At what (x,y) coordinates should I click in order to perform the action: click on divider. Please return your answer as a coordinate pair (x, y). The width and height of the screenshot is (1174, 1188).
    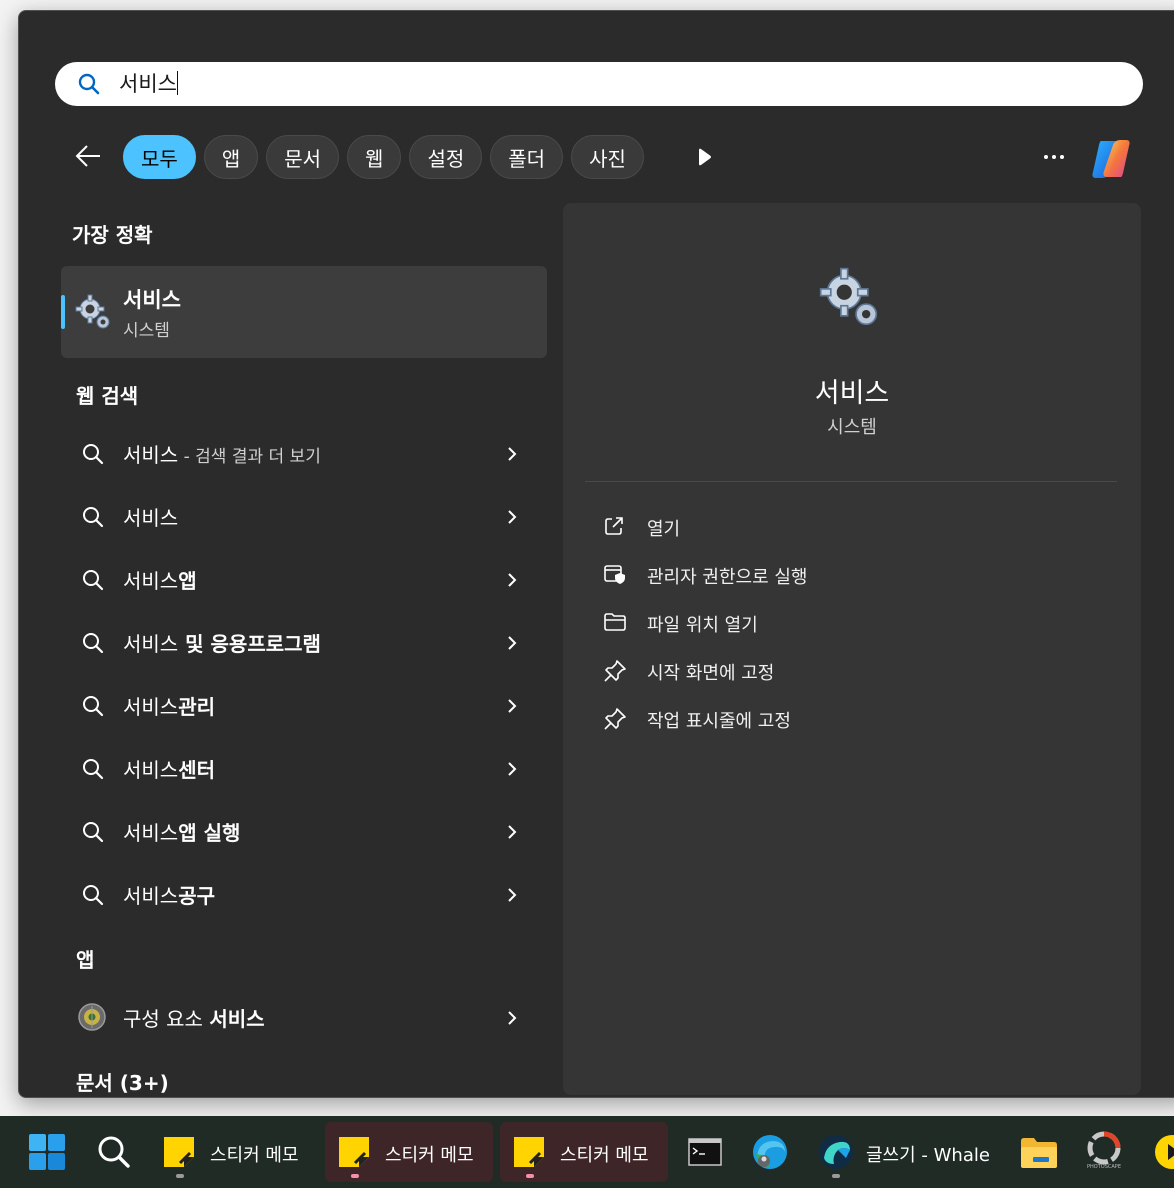
    Looking at the image, I should click on (851, 481).